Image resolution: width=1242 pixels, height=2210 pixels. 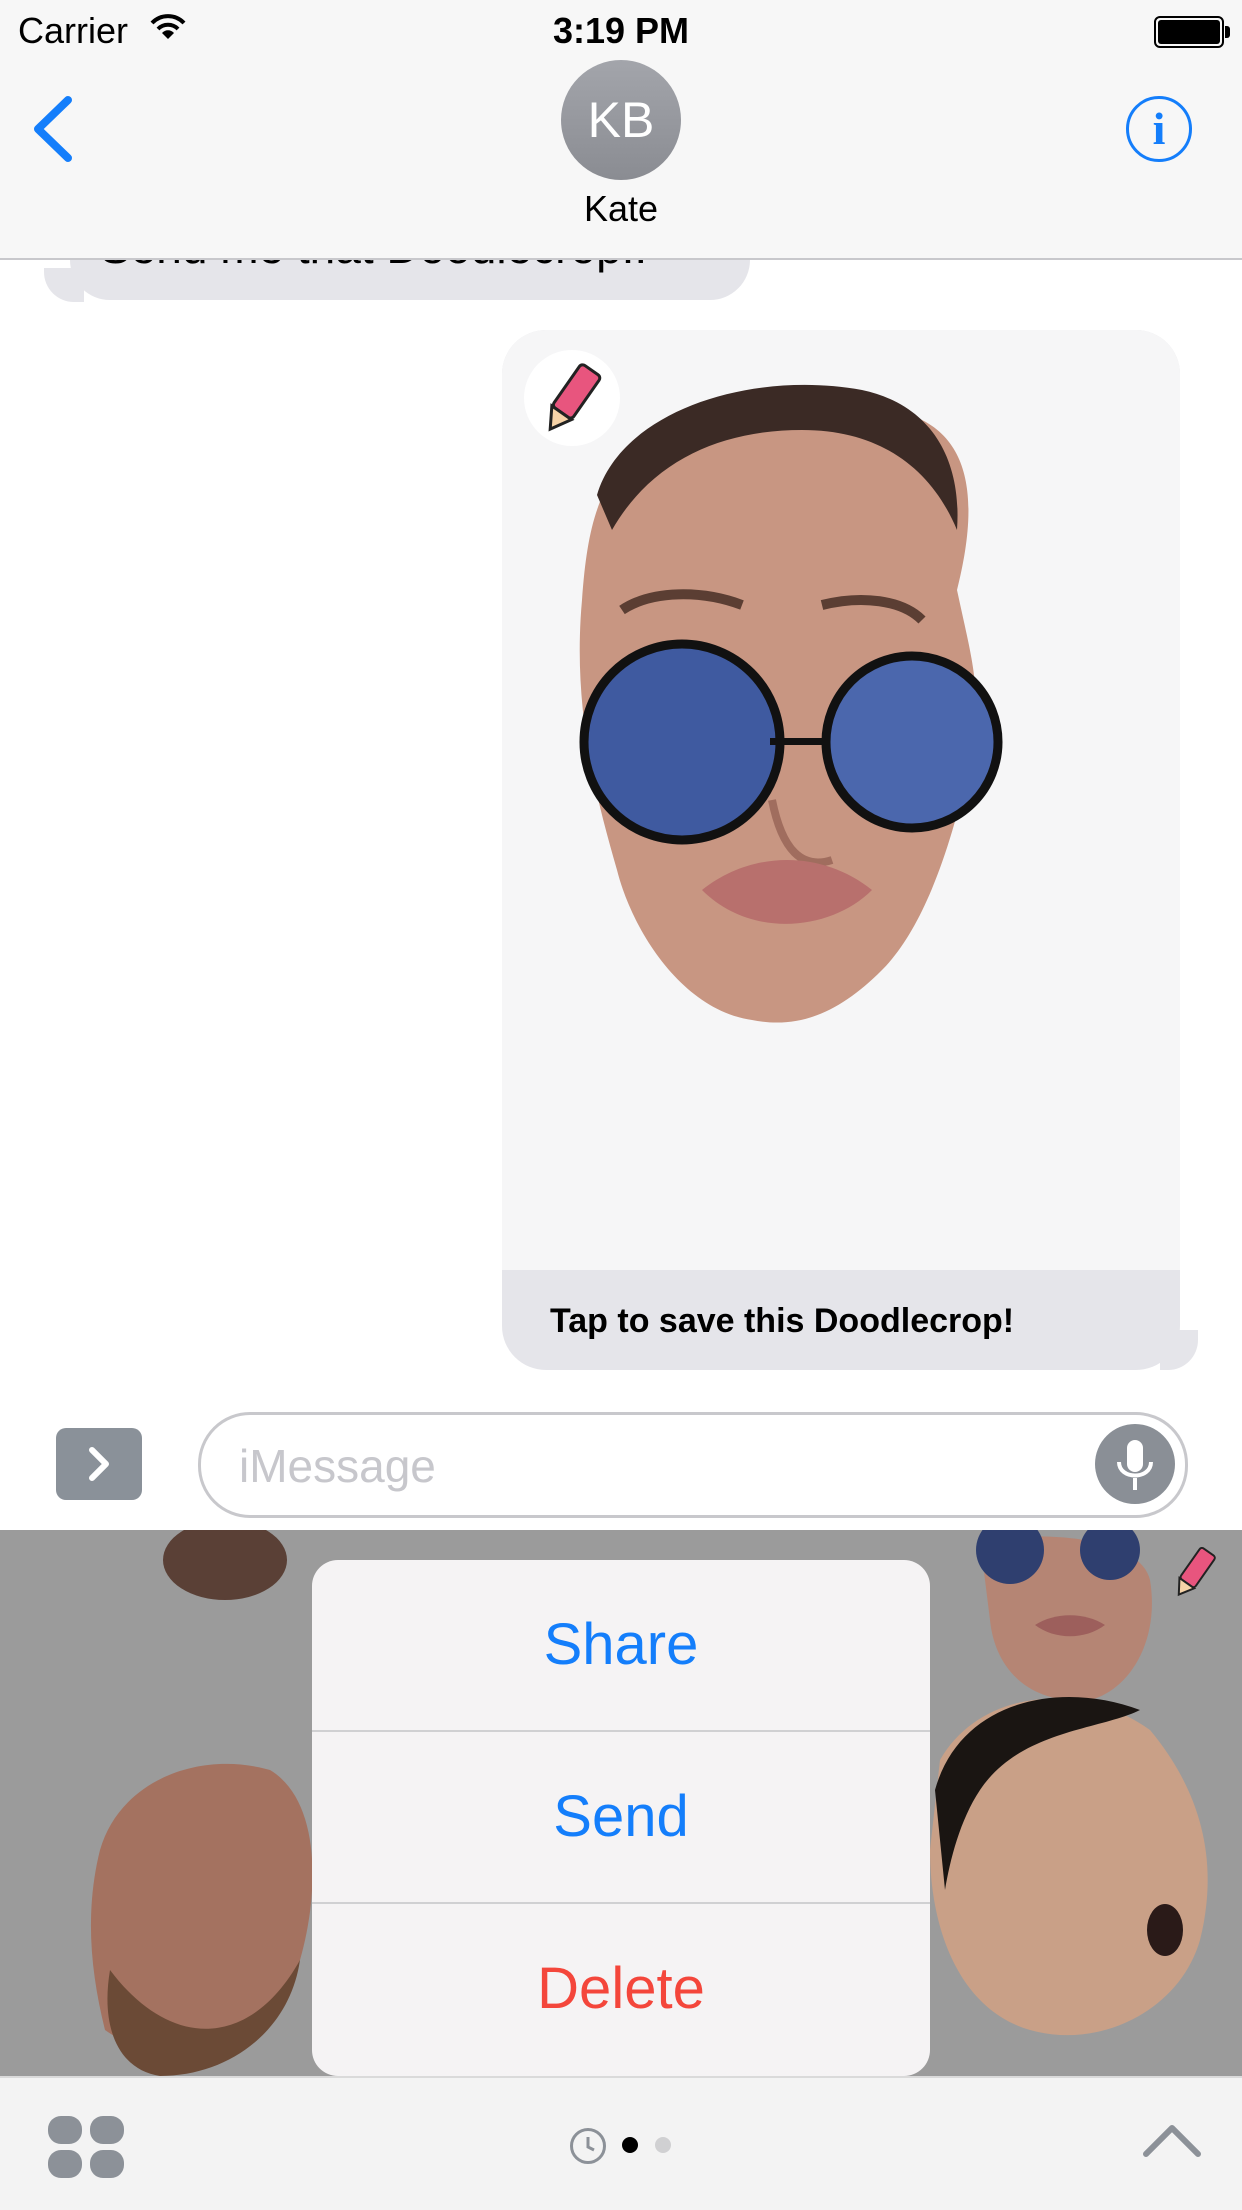 What do you see at coordinates (630, 2145) in the screenshot?
I see `page-indicator-active` at bounding box center [630, 2145].